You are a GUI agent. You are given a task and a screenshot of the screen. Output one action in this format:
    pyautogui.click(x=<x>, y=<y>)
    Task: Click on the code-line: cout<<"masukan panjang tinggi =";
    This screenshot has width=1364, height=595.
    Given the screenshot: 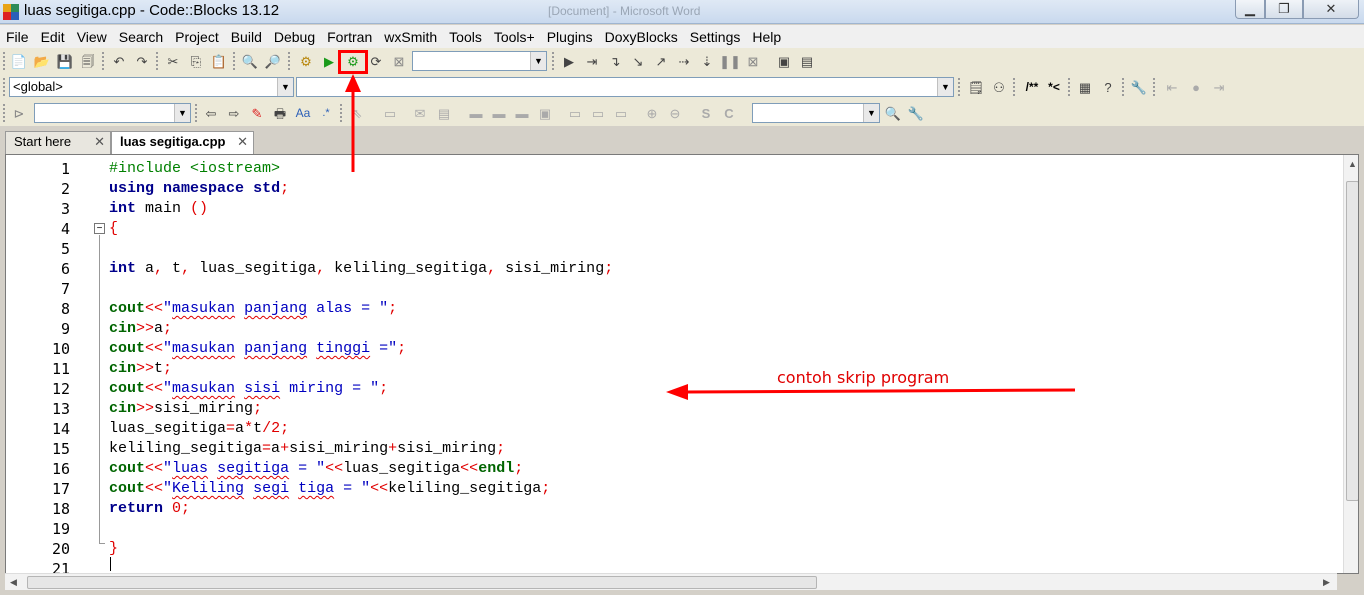 What is the action you would take?
    pyautogui.click(x=257, y=348)
    